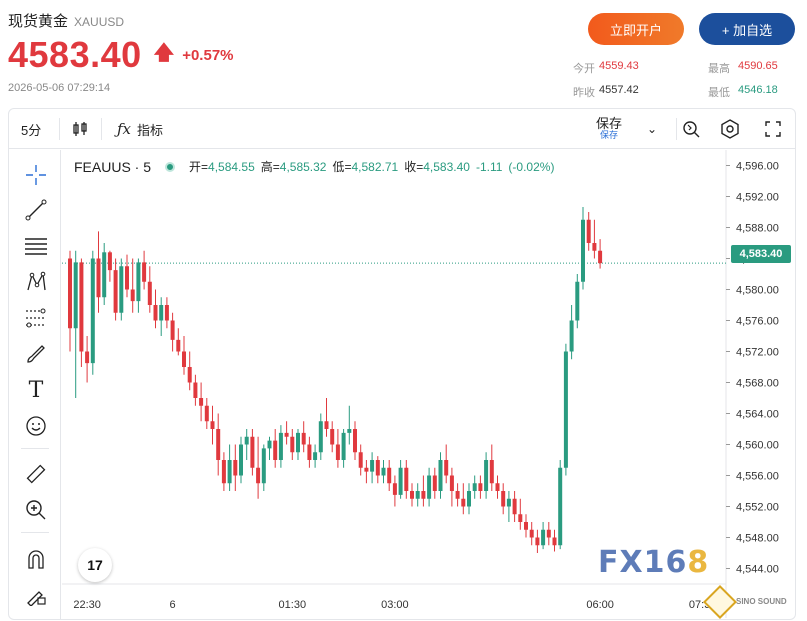 This screenshot has height=621, width=807. I want to click on indicators-button: ƒx 指标, so click(140, 129).